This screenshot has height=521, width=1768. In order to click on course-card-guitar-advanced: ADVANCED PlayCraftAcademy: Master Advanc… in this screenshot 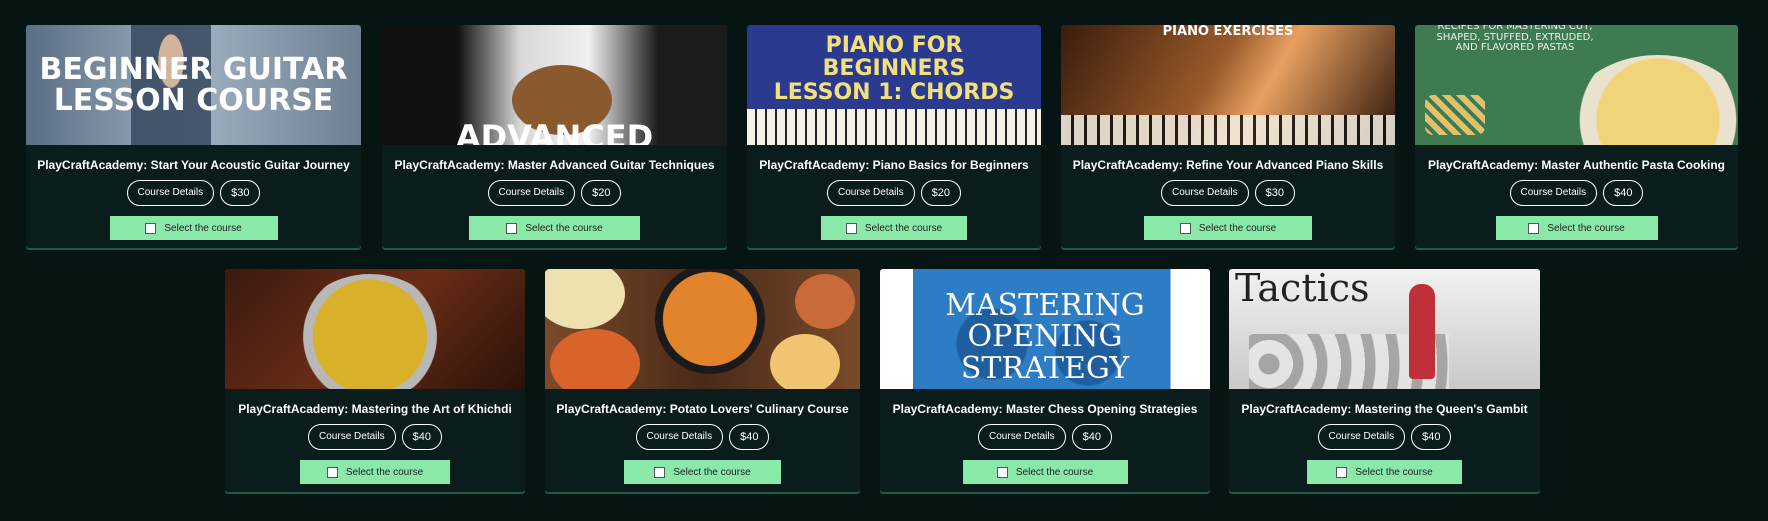, I will do `click(554, 136)`.